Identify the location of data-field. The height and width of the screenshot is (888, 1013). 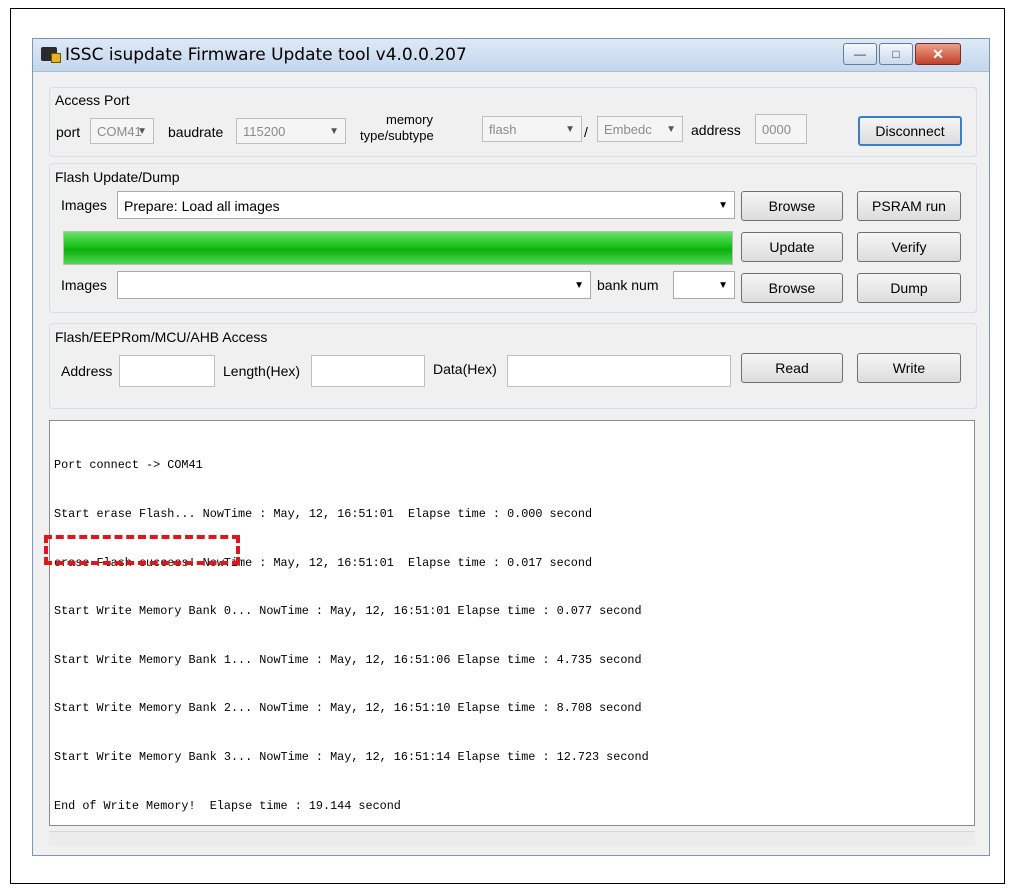
(619, 371).